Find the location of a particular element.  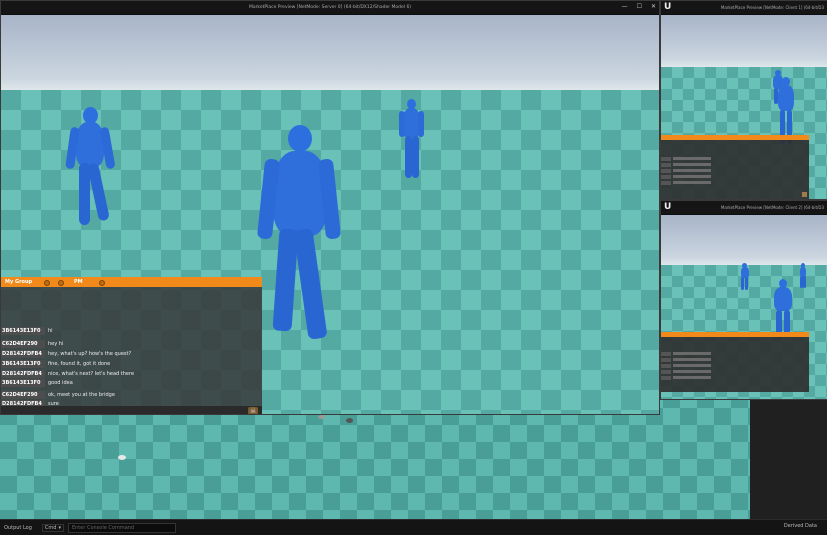

chat-message: 3B6143E13F0 hi is located at coordinates (27, 331).